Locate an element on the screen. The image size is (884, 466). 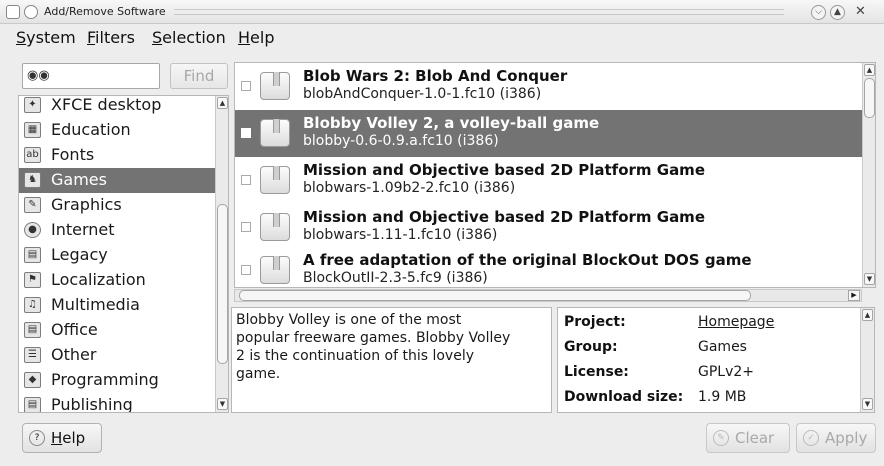
description-line: popular freeware games. Blobby Volley is located at coordinates (373, 338).